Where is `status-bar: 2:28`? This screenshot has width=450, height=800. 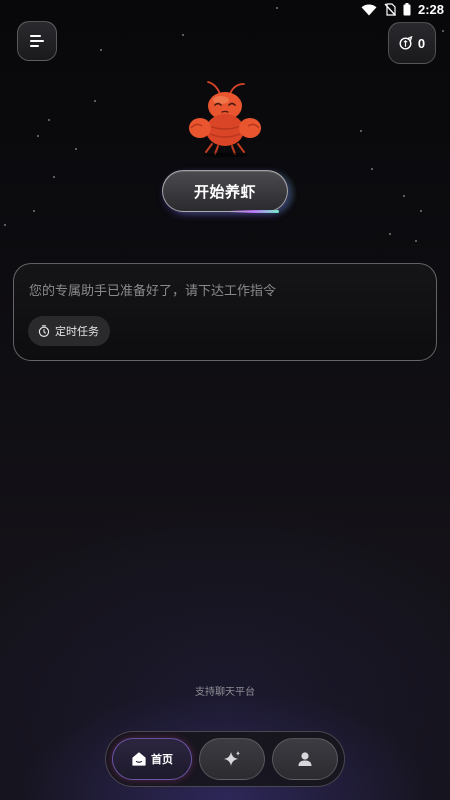 status-bar: 2:28 is located at coordinates (225, 10).